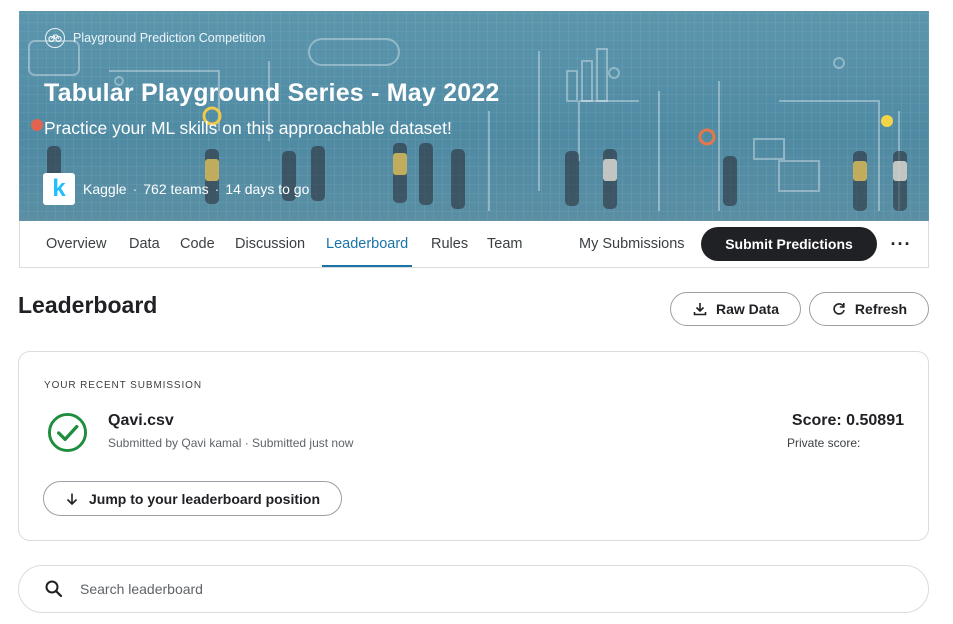 The height and width of the screenshot is (624, 953). I want to click on submission-file-name: Qavi.csv, so click(141, 421).